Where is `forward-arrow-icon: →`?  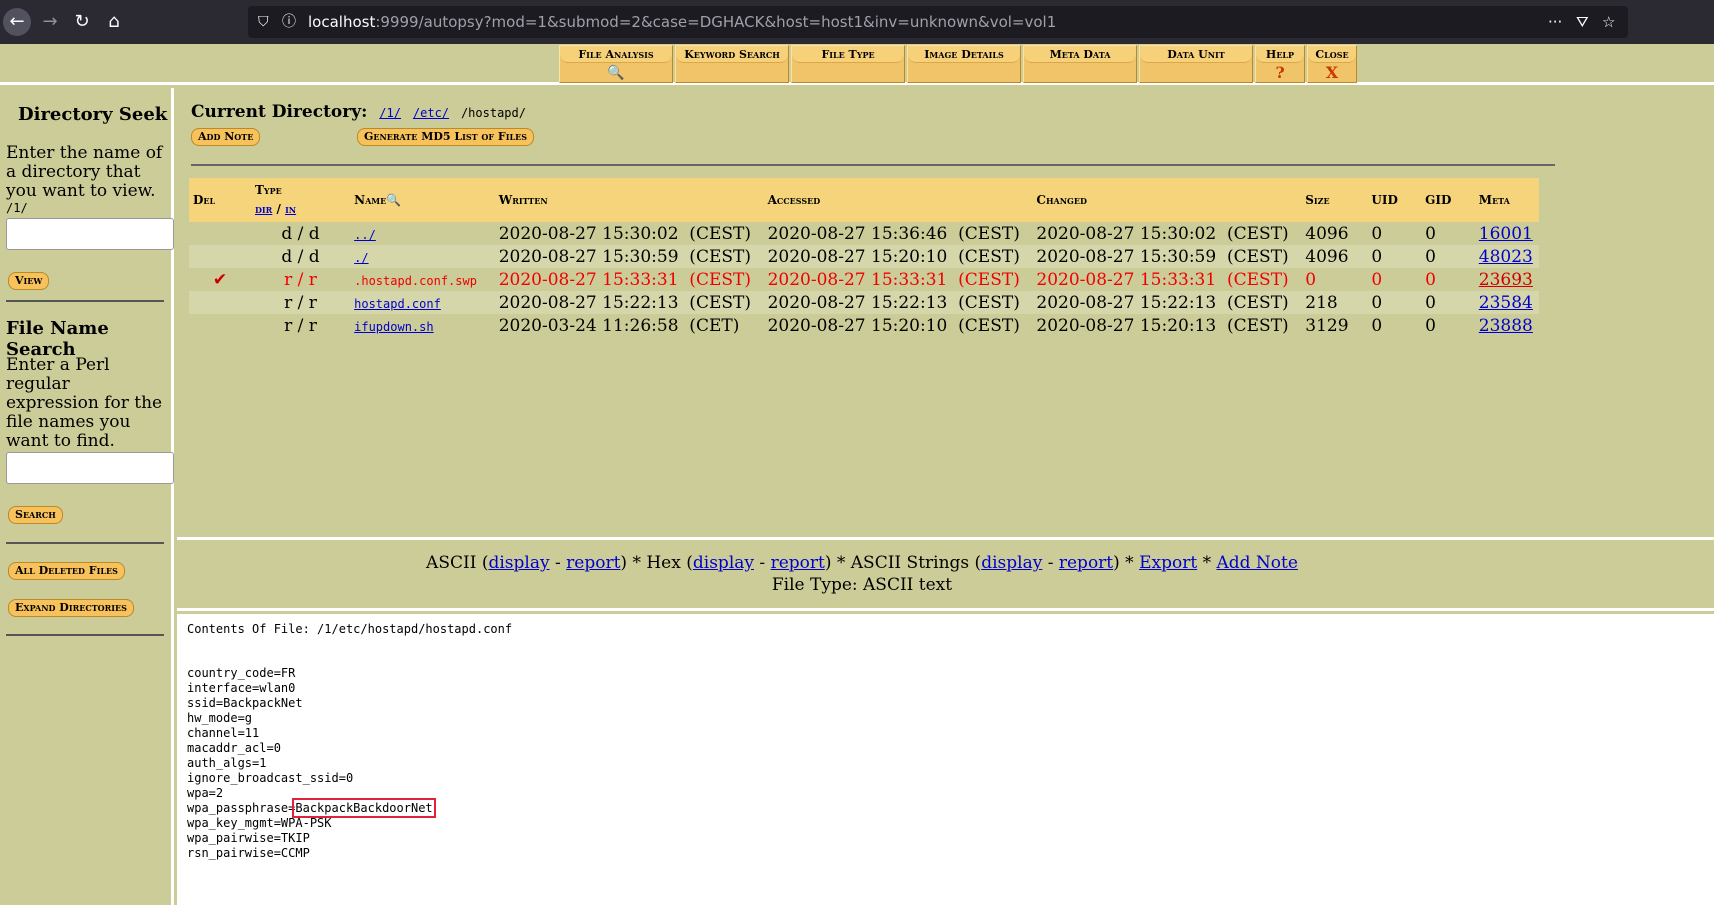 forward-arrow-icon: → is located at coordinates (50, 22).